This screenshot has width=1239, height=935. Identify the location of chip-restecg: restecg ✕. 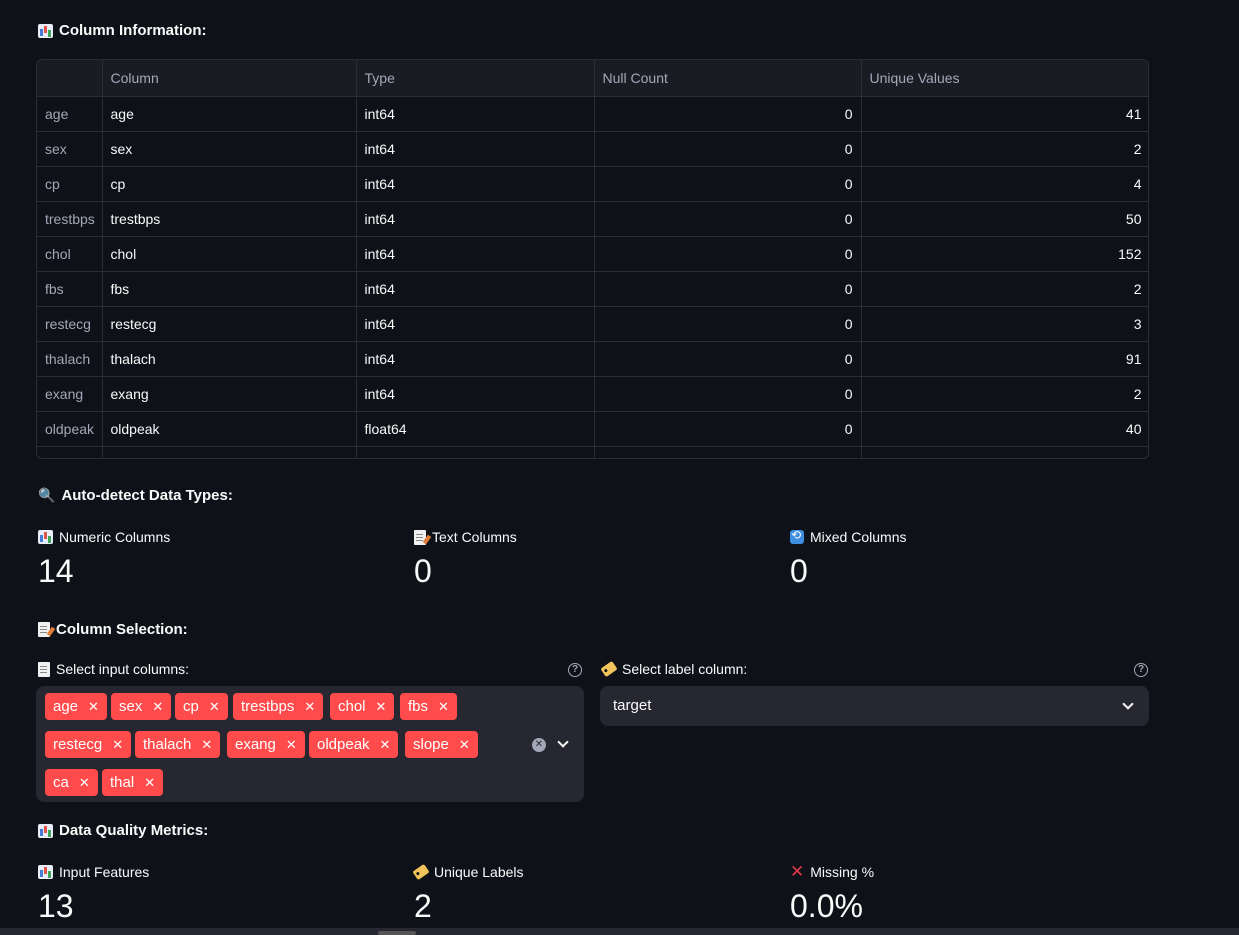
(88, 744).